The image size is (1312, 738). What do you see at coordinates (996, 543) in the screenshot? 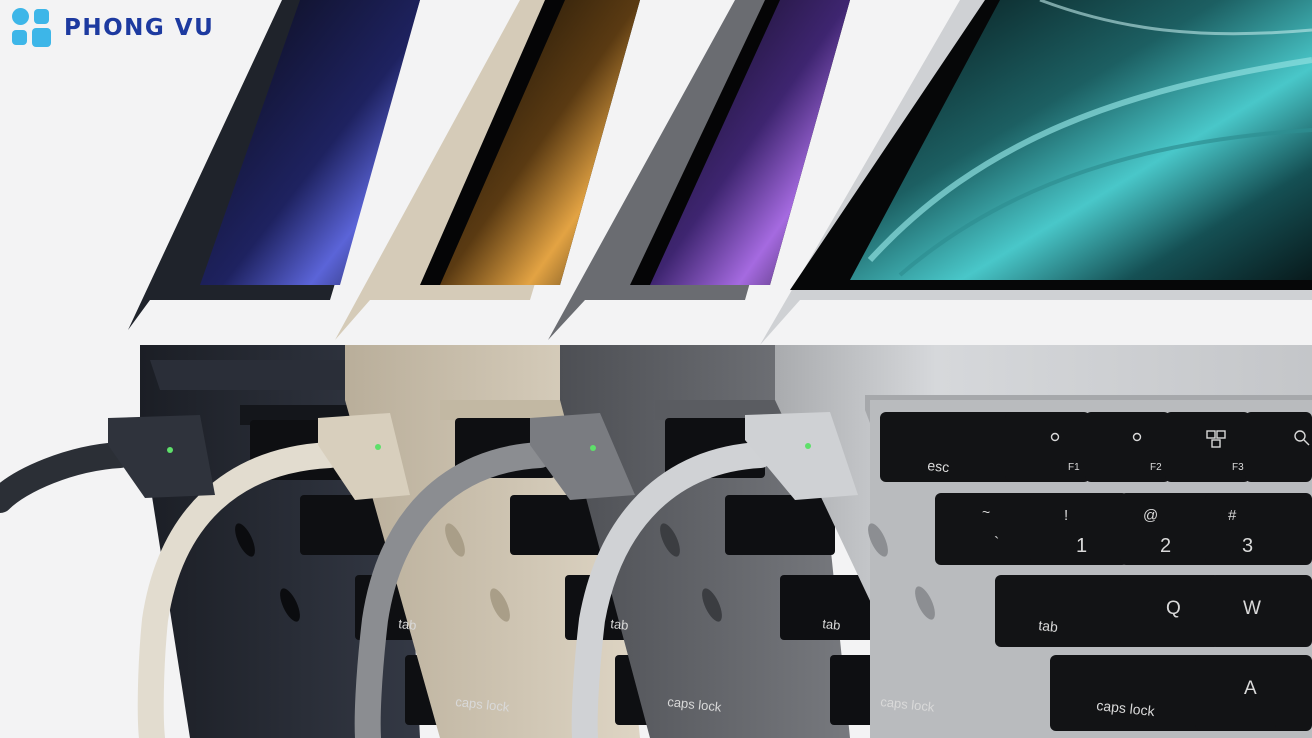
I see `key-backtick: `` at bounding box center [996, 543].